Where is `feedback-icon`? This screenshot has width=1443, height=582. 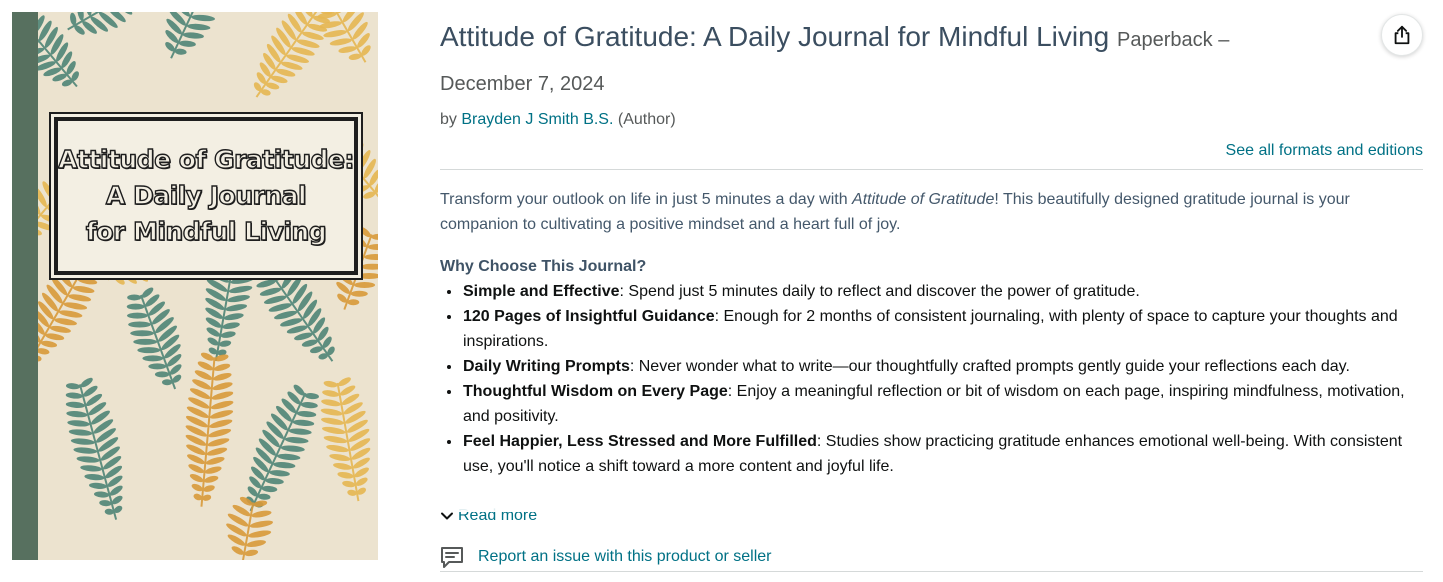
feedback-icon is located at coordinates (452, 557).